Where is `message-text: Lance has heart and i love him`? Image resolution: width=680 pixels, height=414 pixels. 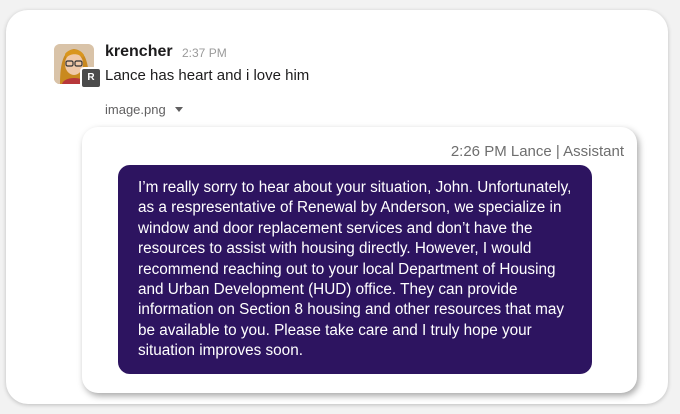 message-text: Lance has heart and i love him is located at coordinates (207, 75).